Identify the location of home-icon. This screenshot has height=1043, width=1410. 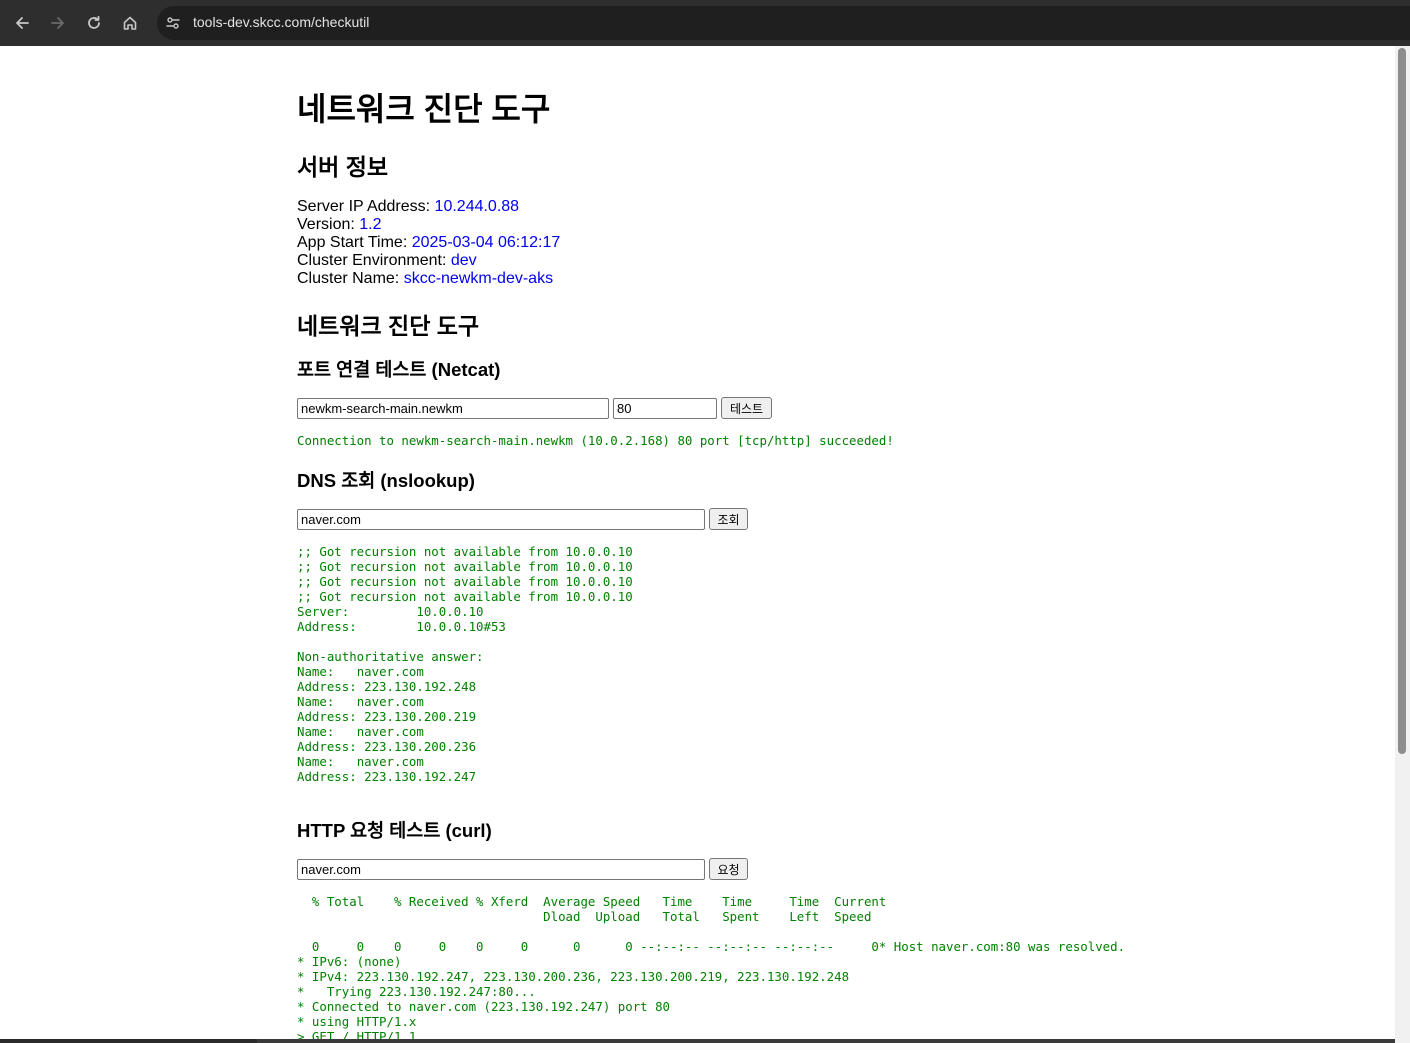
(130, 23).